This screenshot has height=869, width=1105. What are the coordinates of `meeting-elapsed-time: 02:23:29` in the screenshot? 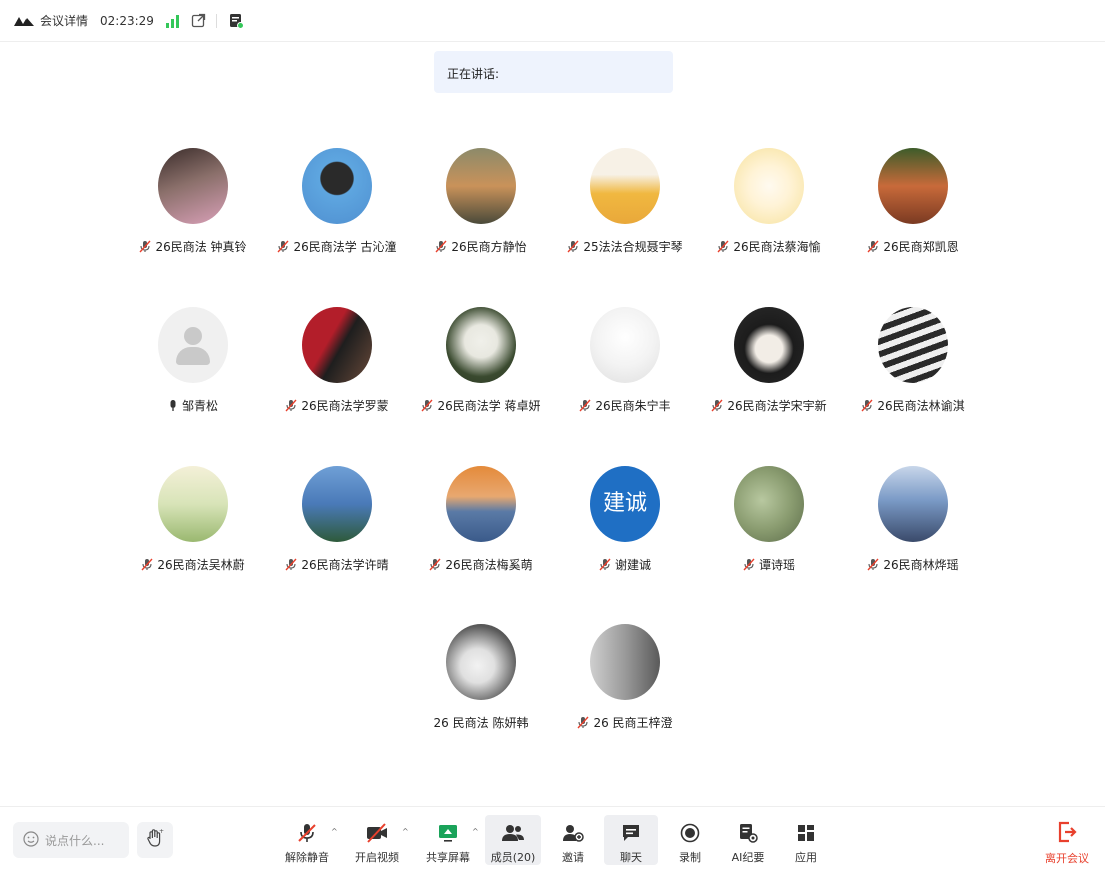 It's located at (127, 20).